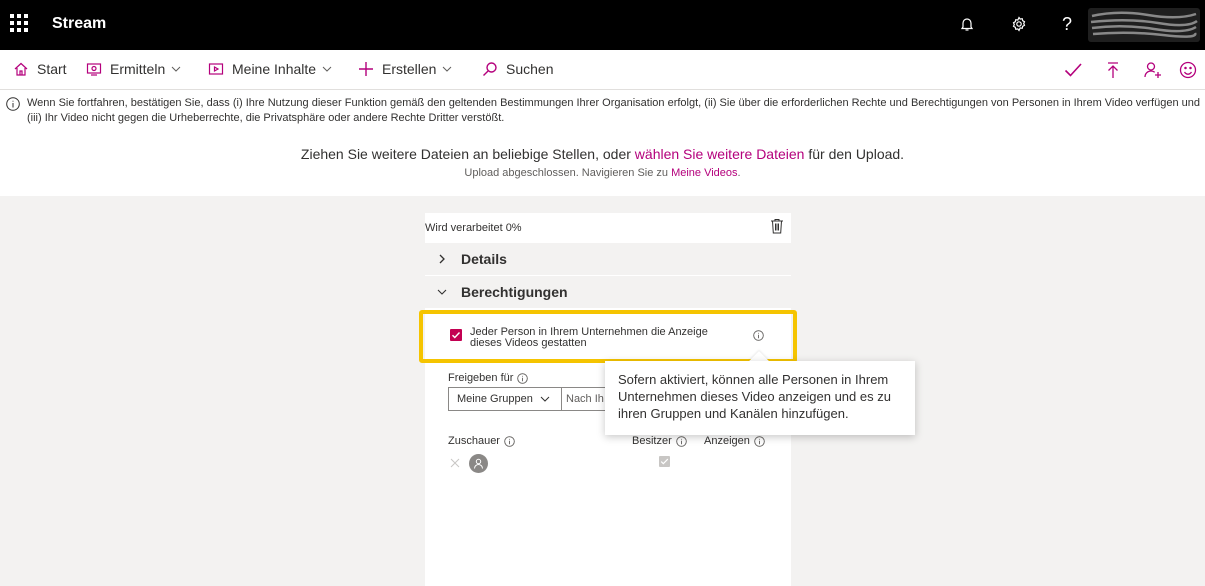 The height and width of the screenshot is (586, 1205). What do you see at coordinates (967, 24) in the screenshot?
I see `bell-icon` at bounding box center [967, 24].